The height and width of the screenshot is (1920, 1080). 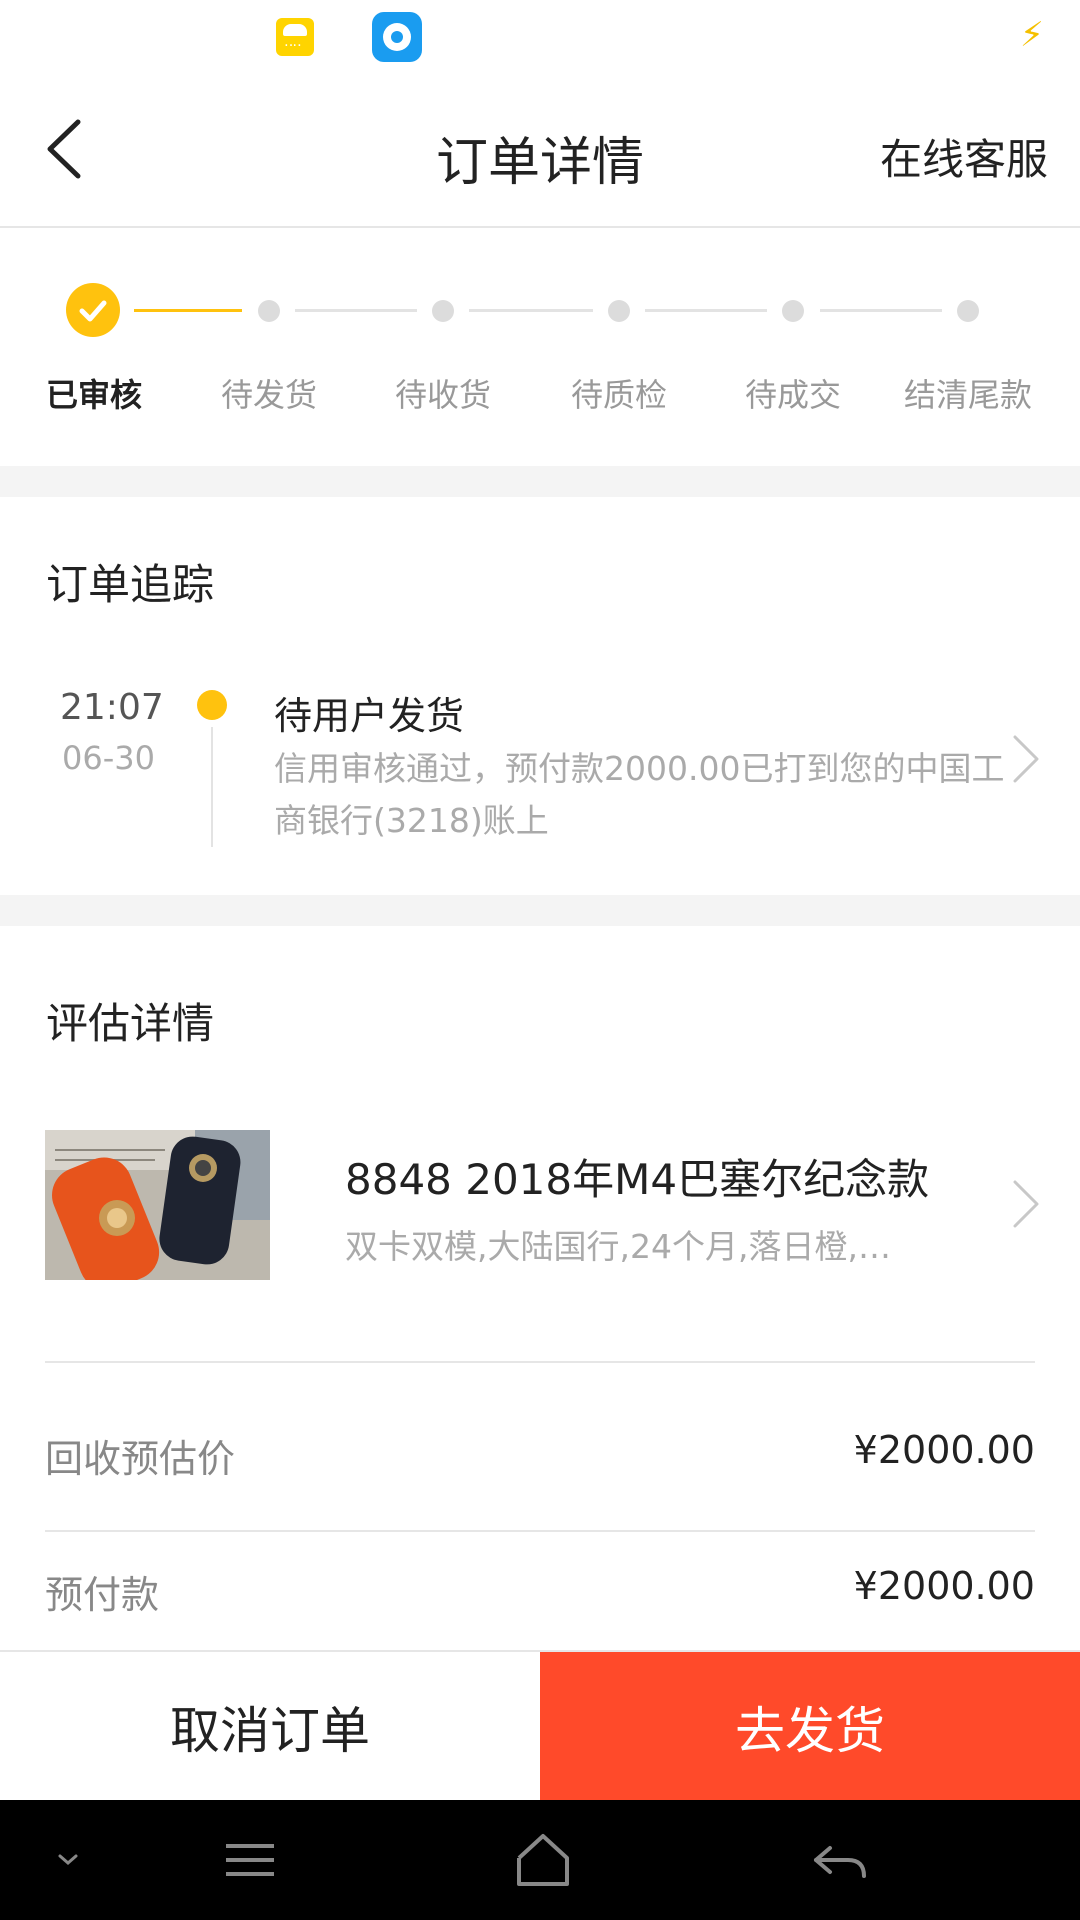 I want to click on tracking-description: 信用审核通过，预付款2000.00已打到您的中国工商银行(3218)账上, so click(x=639, y=794).